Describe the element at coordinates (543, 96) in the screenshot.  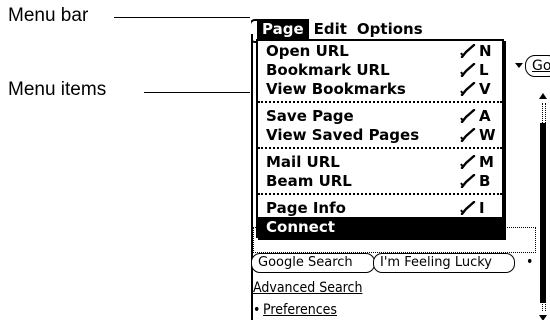
I see `scroll-up-arrow-icon` at that location.